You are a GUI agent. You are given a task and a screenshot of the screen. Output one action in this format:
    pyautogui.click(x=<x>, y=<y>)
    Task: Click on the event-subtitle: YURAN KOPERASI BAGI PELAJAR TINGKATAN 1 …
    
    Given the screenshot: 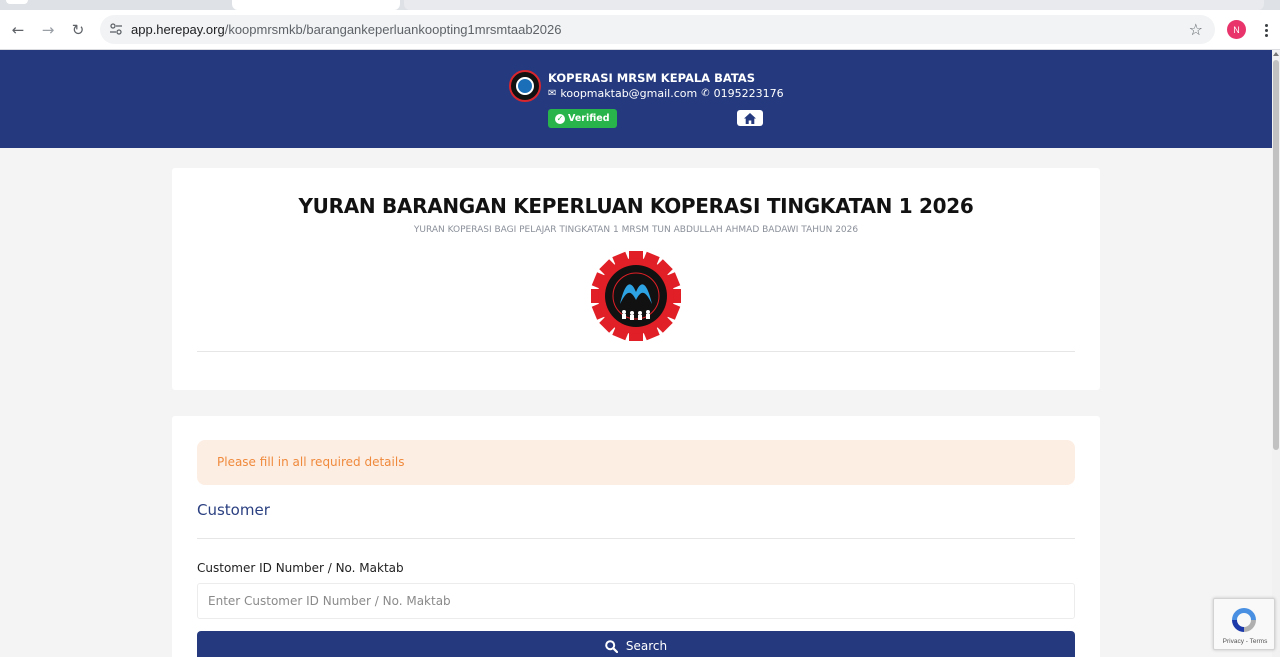 What is the action you would take?
    pyautogui.click(x=636, y=230)
    